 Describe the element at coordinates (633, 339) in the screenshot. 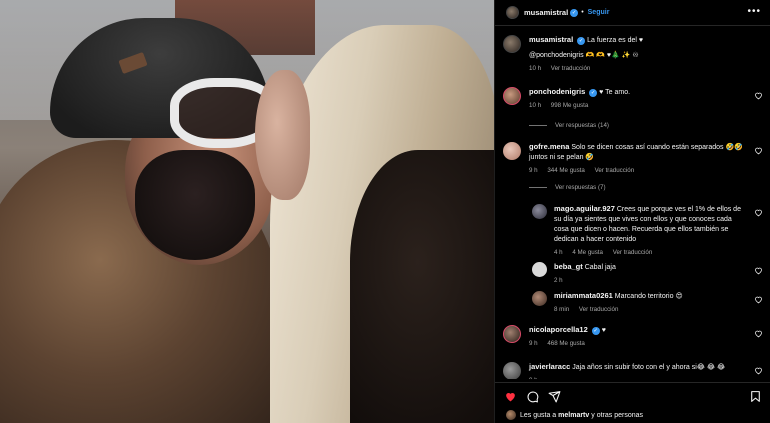

I see `comment-item: nicolaporcella12 ✓ ♥ 9 h 468 Me gusta` at that location.